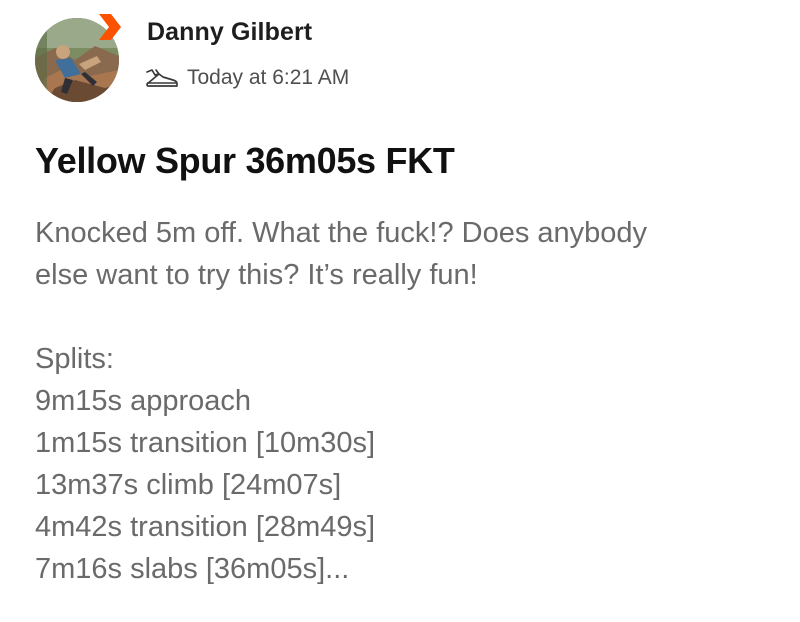  I want to click on splits-heading: Splits:, so click(74, 359).